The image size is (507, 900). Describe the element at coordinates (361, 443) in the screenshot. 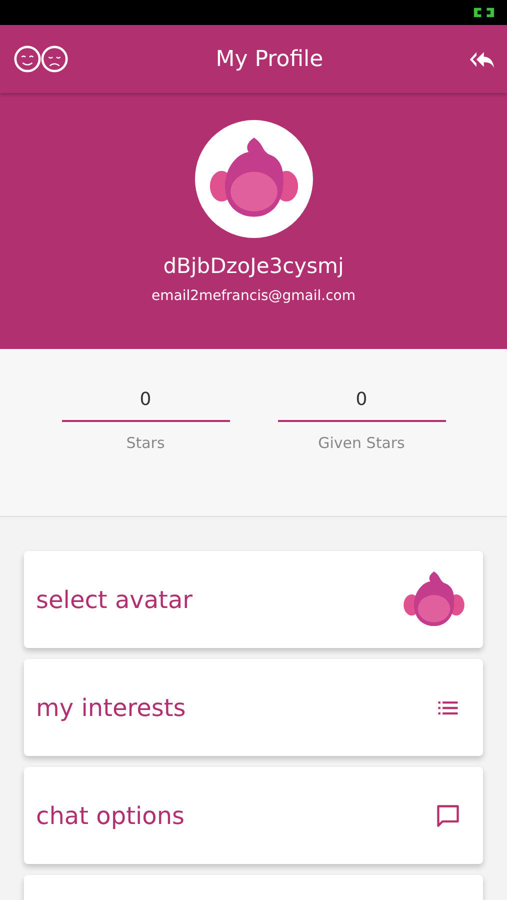

I see `stat-label: Given Stars` at that location.